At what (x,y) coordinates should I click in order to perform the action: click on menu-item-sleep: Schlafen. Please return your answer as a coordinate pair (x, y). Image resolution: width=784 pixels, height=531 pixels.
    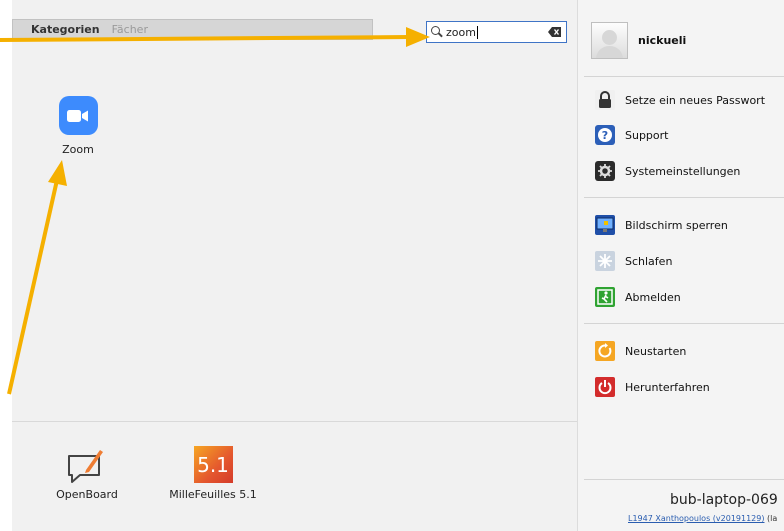
    Looking at the image, I should click on (633, 261).